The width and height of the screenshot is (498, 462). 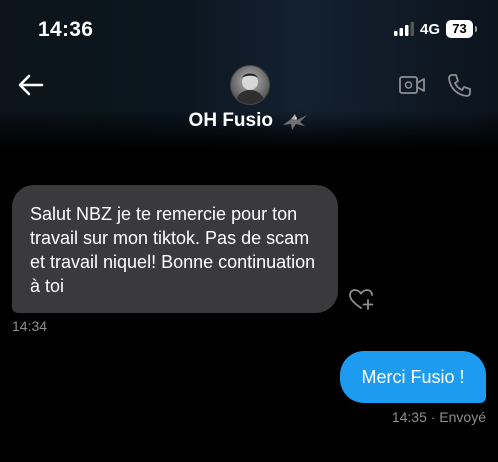 I want to click on contact-name-row: OH Fusio, so click(x=249, y=121).